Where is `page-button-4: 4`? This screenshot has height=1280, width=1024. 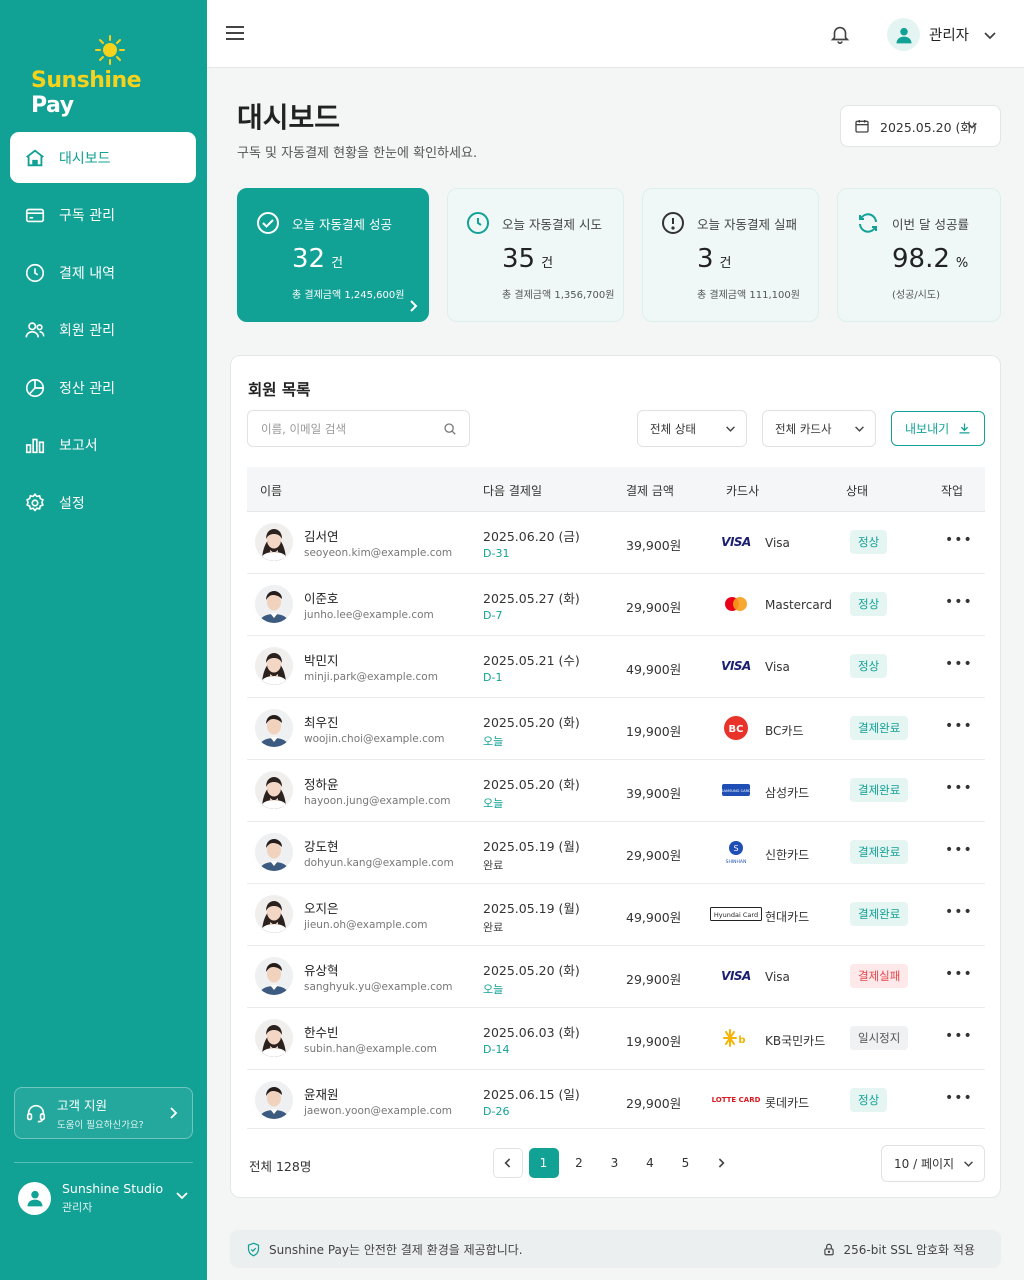 page-button-4: 4 is located at coordinates (650, 1163).